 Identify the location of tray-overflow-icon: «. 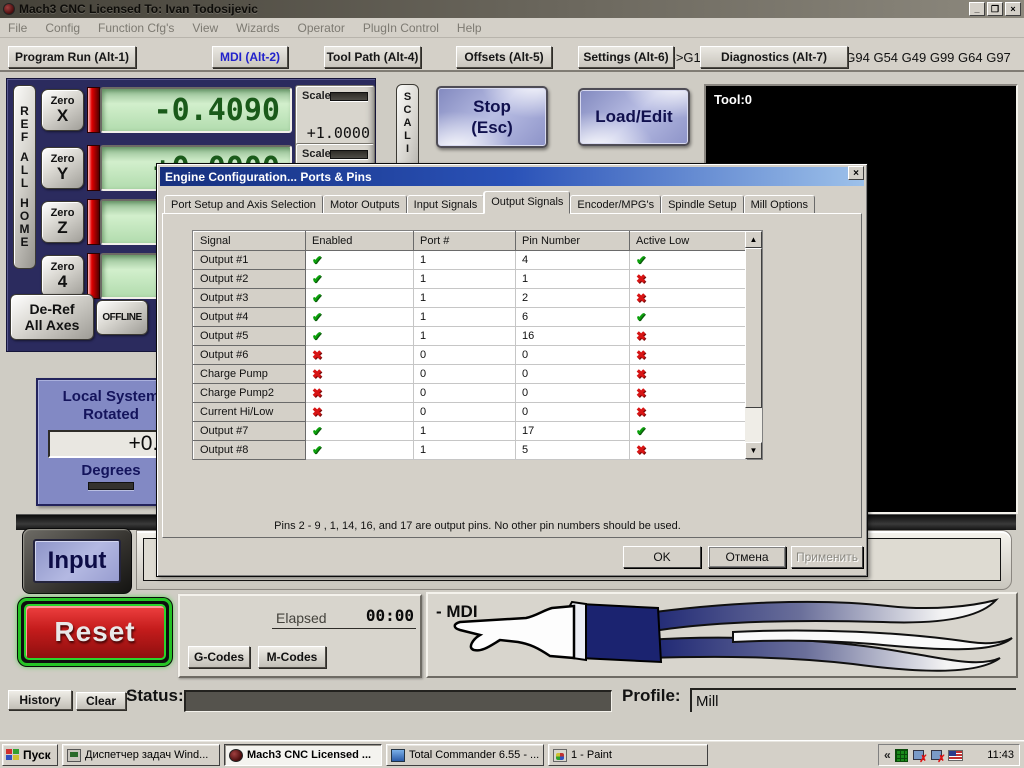
(887, 755).